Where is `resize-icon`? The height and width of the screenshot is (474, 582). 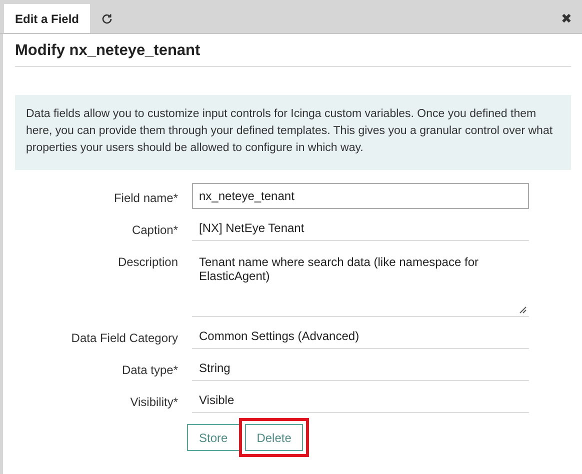 resize-icon is located at coordinates (523, 310).